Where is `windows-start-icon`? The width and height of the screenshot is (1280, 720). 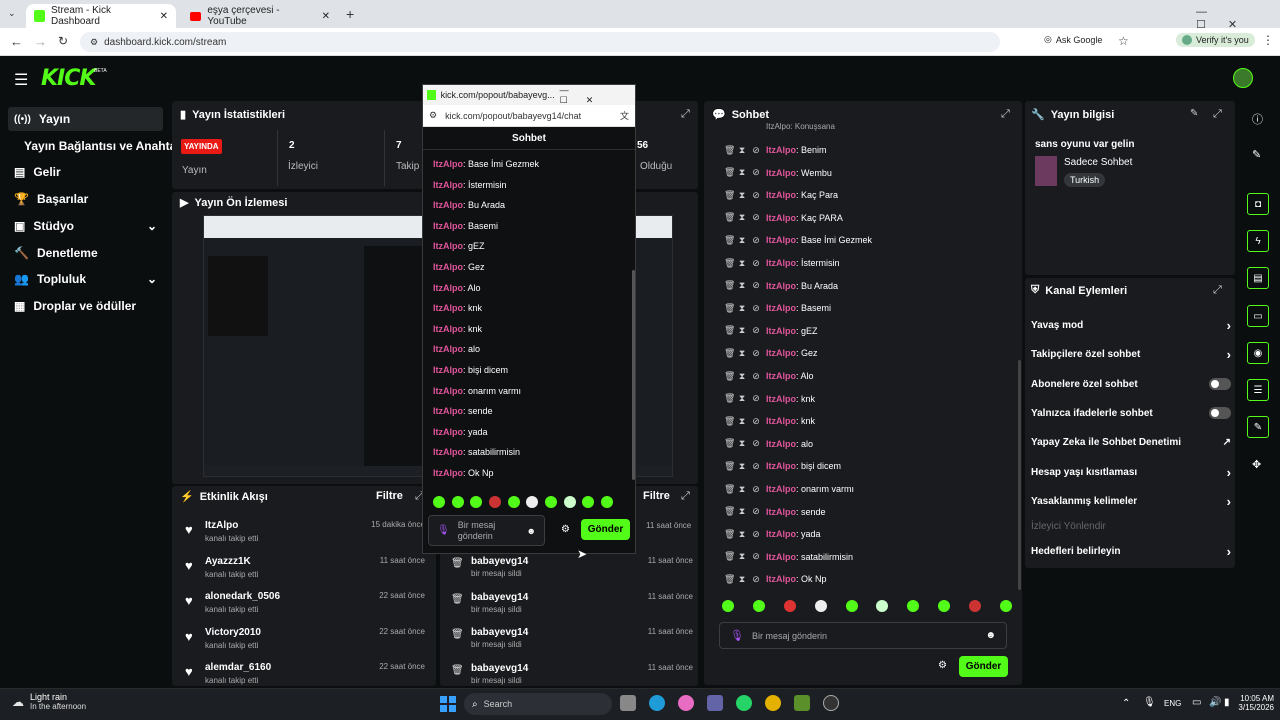 windows-start-icon is located at coordinates (448, 704).